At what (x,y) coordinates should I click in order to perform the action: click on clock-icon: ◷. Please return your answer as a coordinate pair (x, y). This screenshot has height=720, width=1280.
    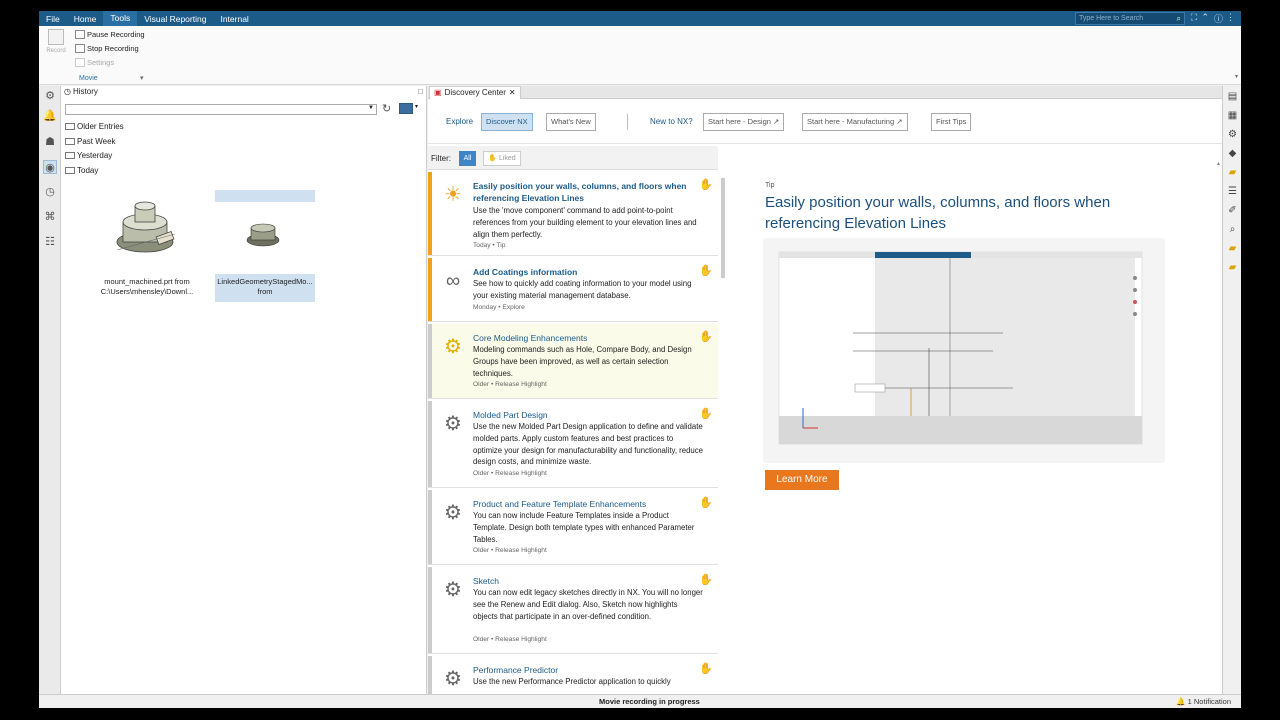
    Looking at the image, I should click on (67, 91).